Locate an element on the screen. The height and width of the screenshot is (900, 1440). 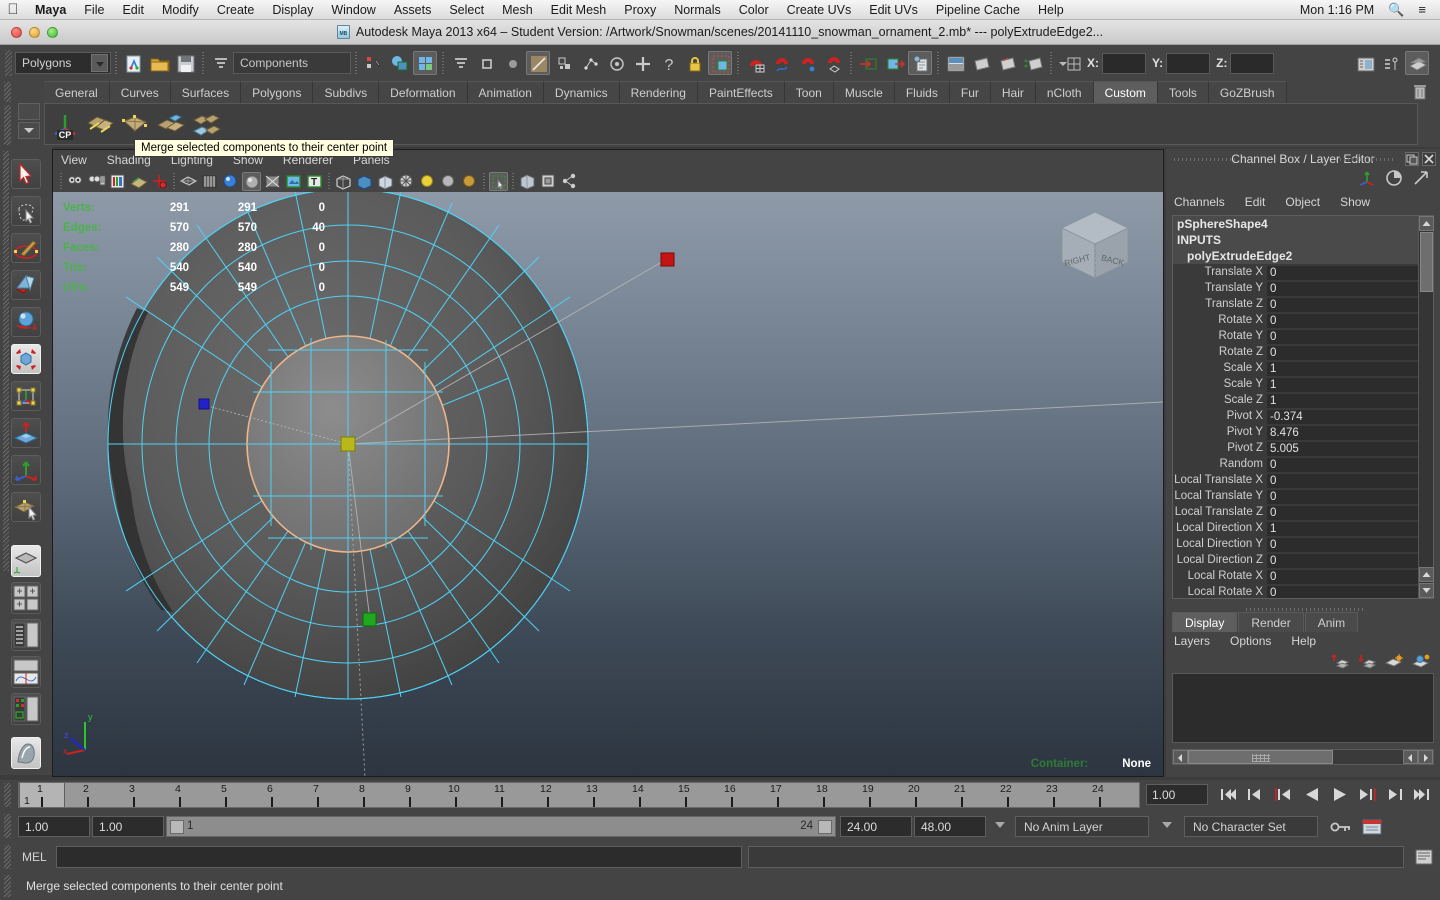
lock-selection-icon is located at coordinates (694, 63).